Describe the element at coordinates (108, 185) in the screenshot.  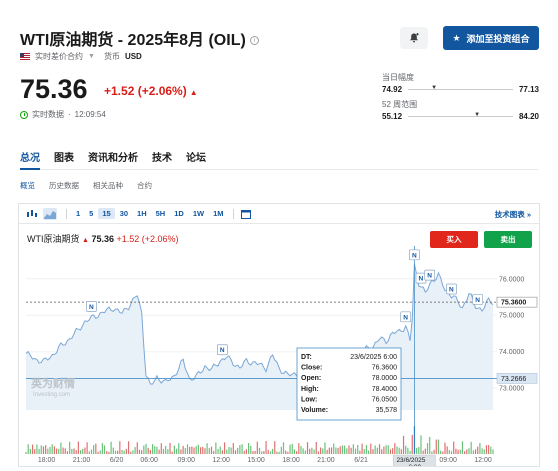
I see `subtab-related-instruments: 相关品种` at that location.